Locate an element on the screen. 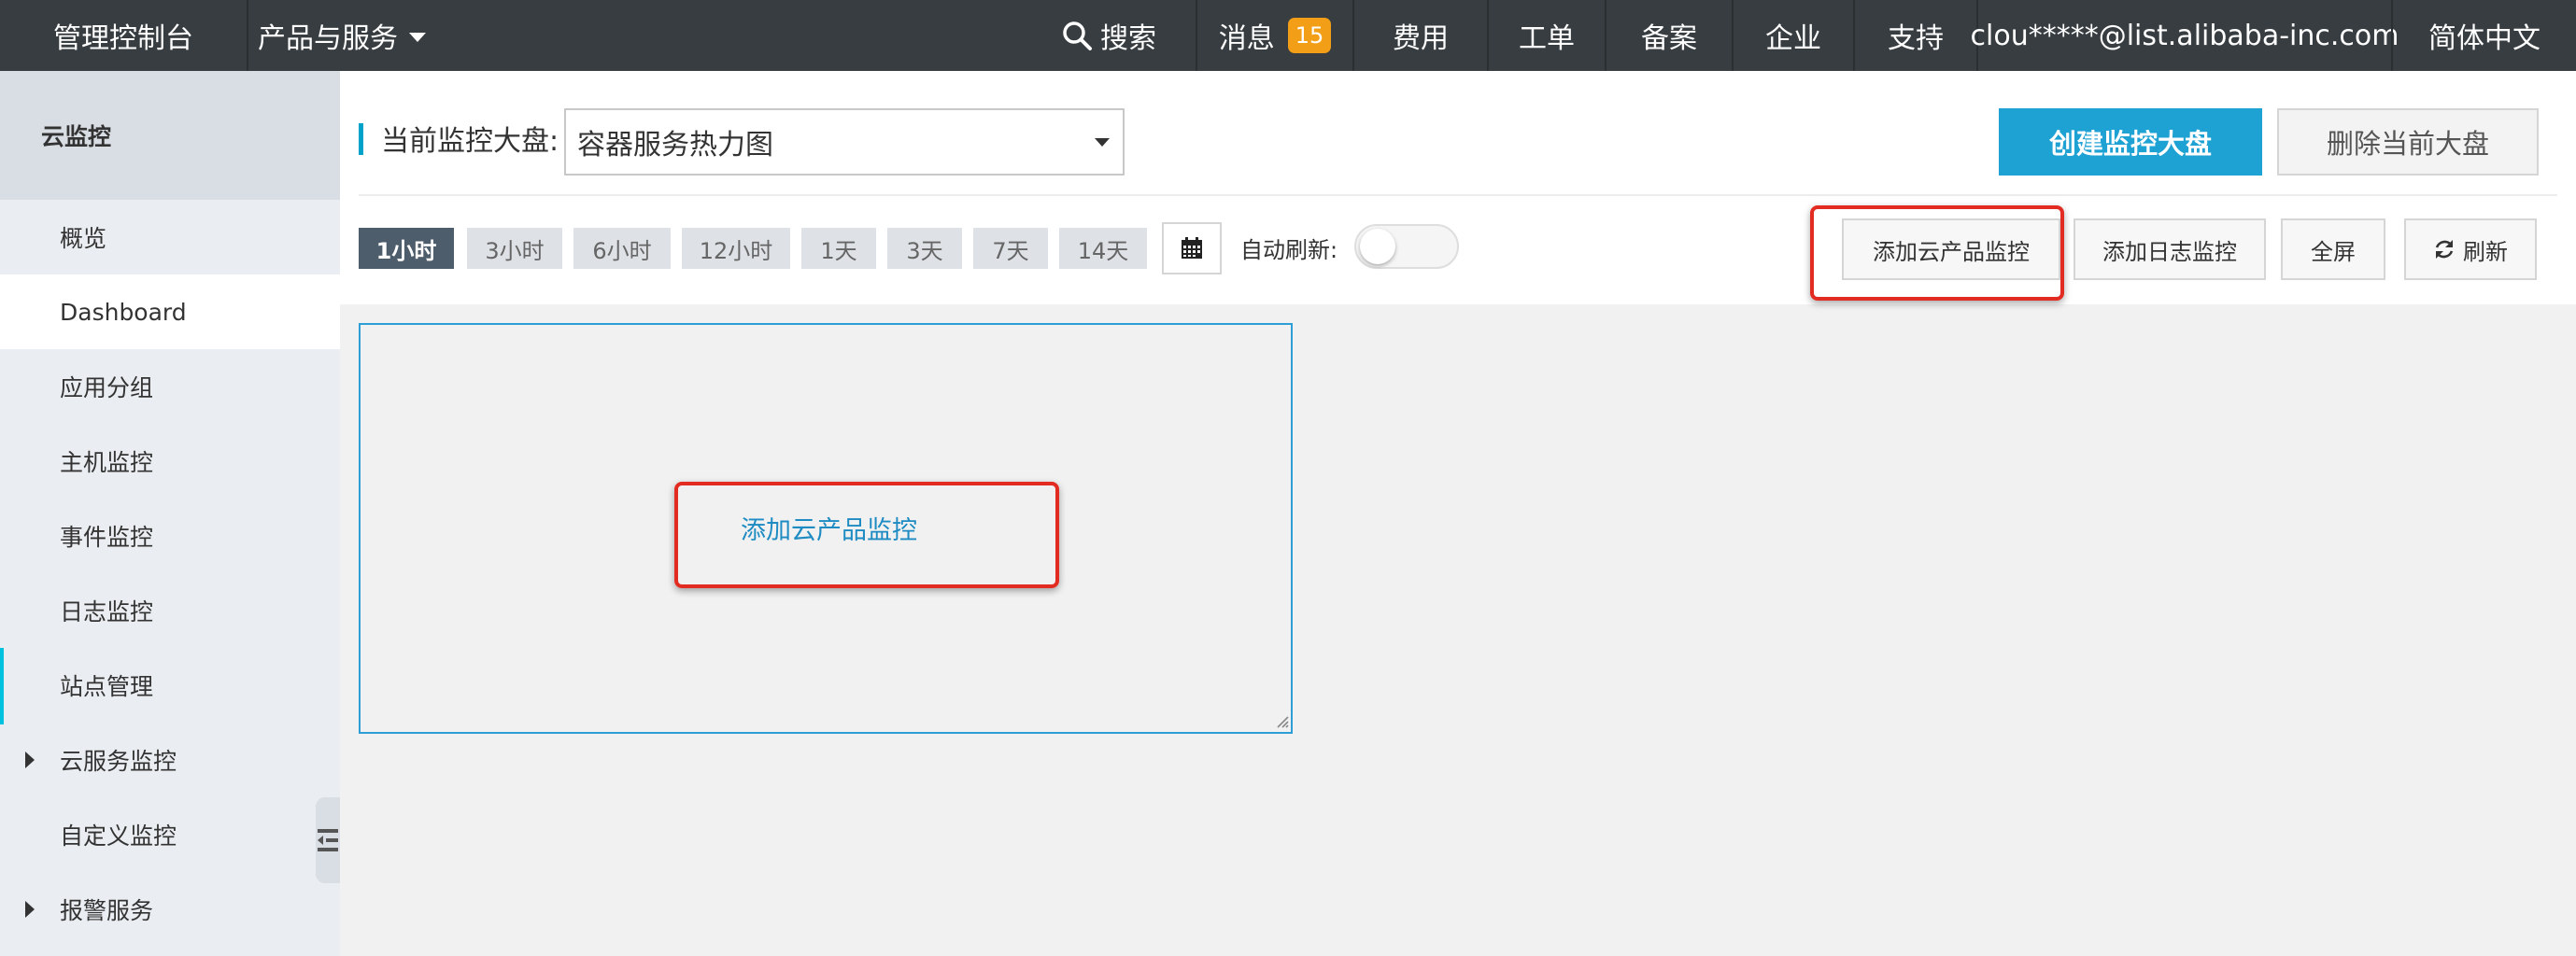  icp-filing-label: 备案 is located at coordinates (1669, 38).